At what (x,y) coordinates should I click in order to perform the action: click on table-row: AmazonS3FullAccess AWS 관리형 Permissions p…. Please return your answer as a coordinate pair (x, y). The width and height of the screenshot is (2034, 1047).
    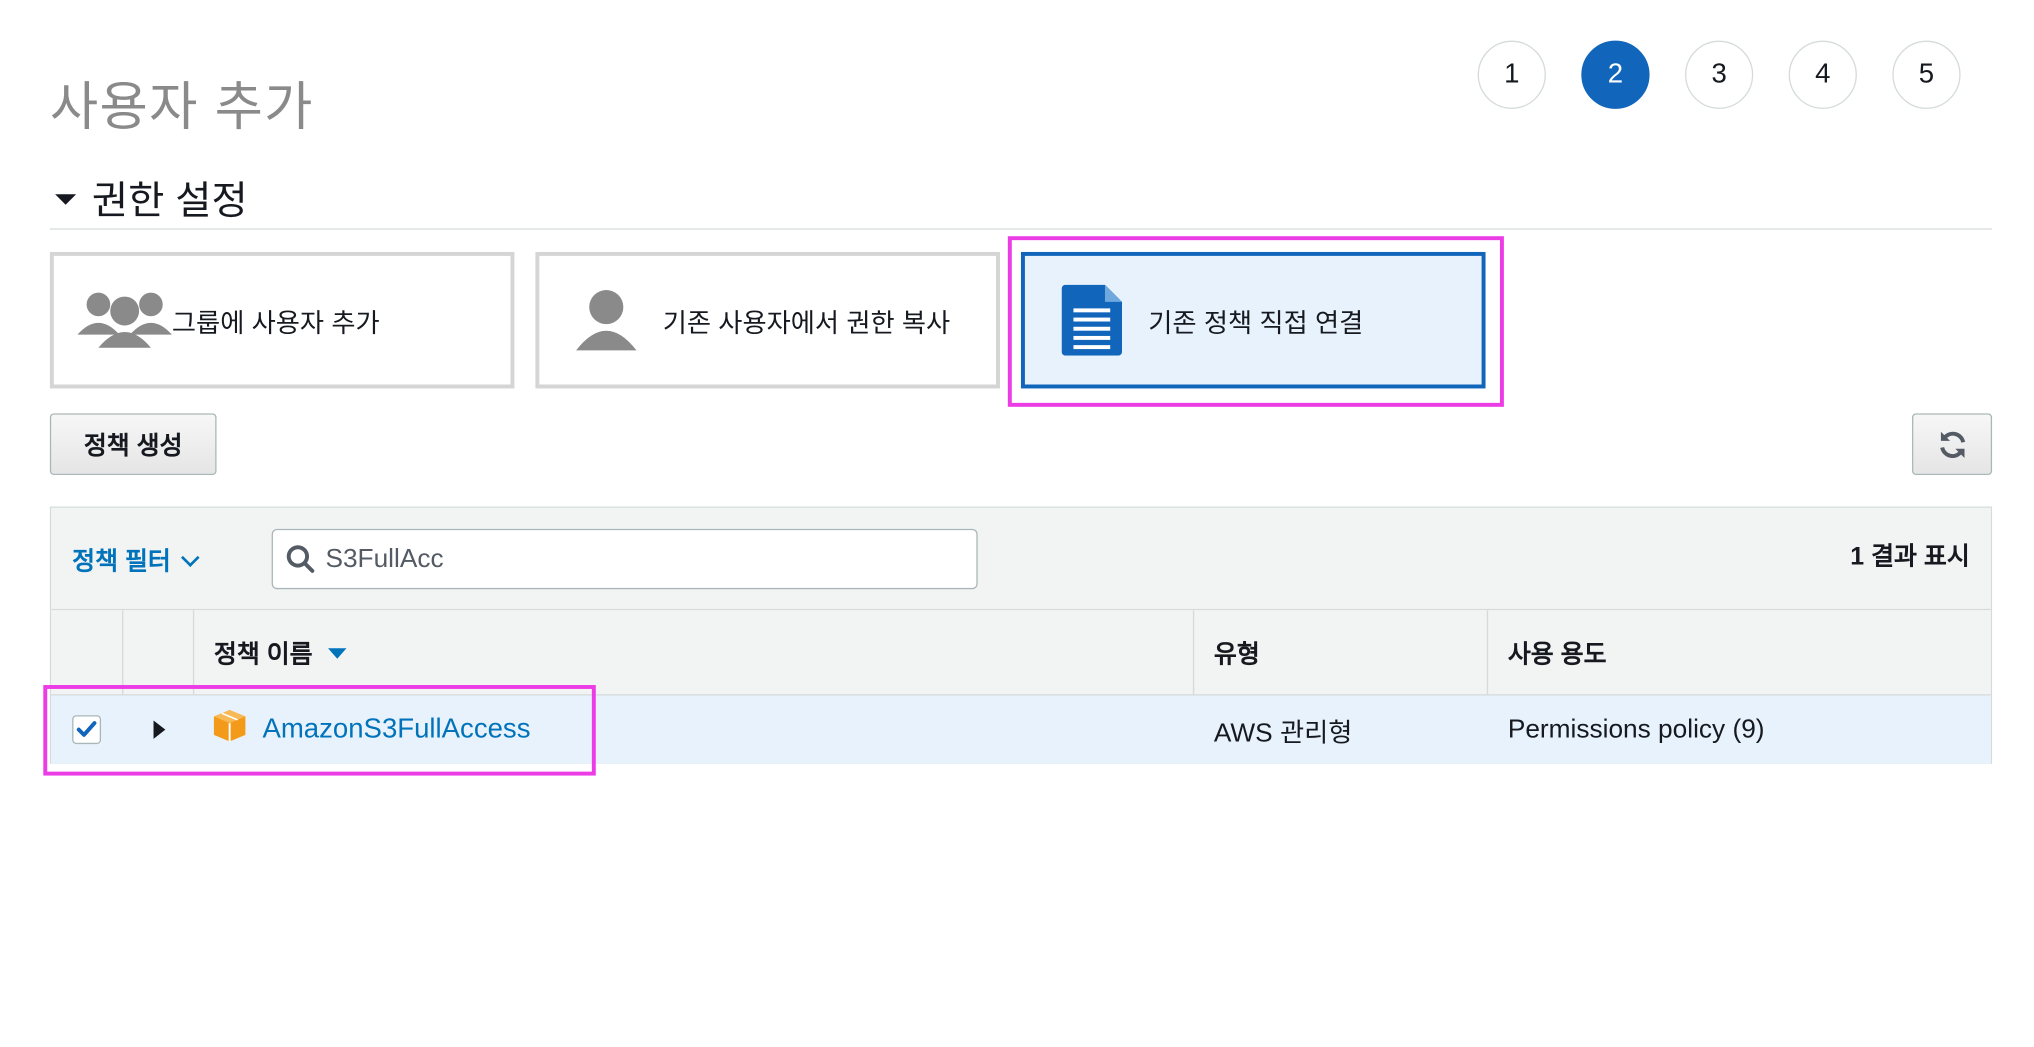
    Looking at the image, I should click on (1021, 729).